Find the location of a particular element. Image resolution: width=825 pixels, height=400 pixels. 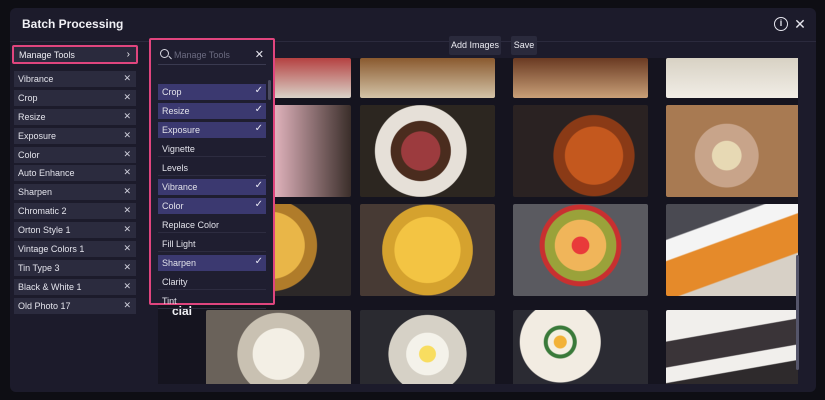

save-button: Save is located at coordinates (524, 45).